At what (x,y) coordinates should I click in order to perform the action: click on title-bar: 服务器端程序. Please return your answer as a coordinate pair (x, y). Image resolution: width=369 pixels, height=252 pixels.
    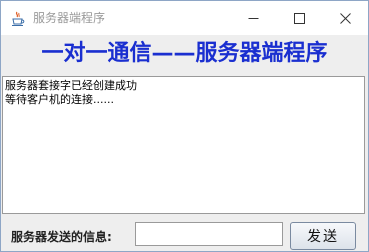
    Looking at the image, I should click on (184, 18).